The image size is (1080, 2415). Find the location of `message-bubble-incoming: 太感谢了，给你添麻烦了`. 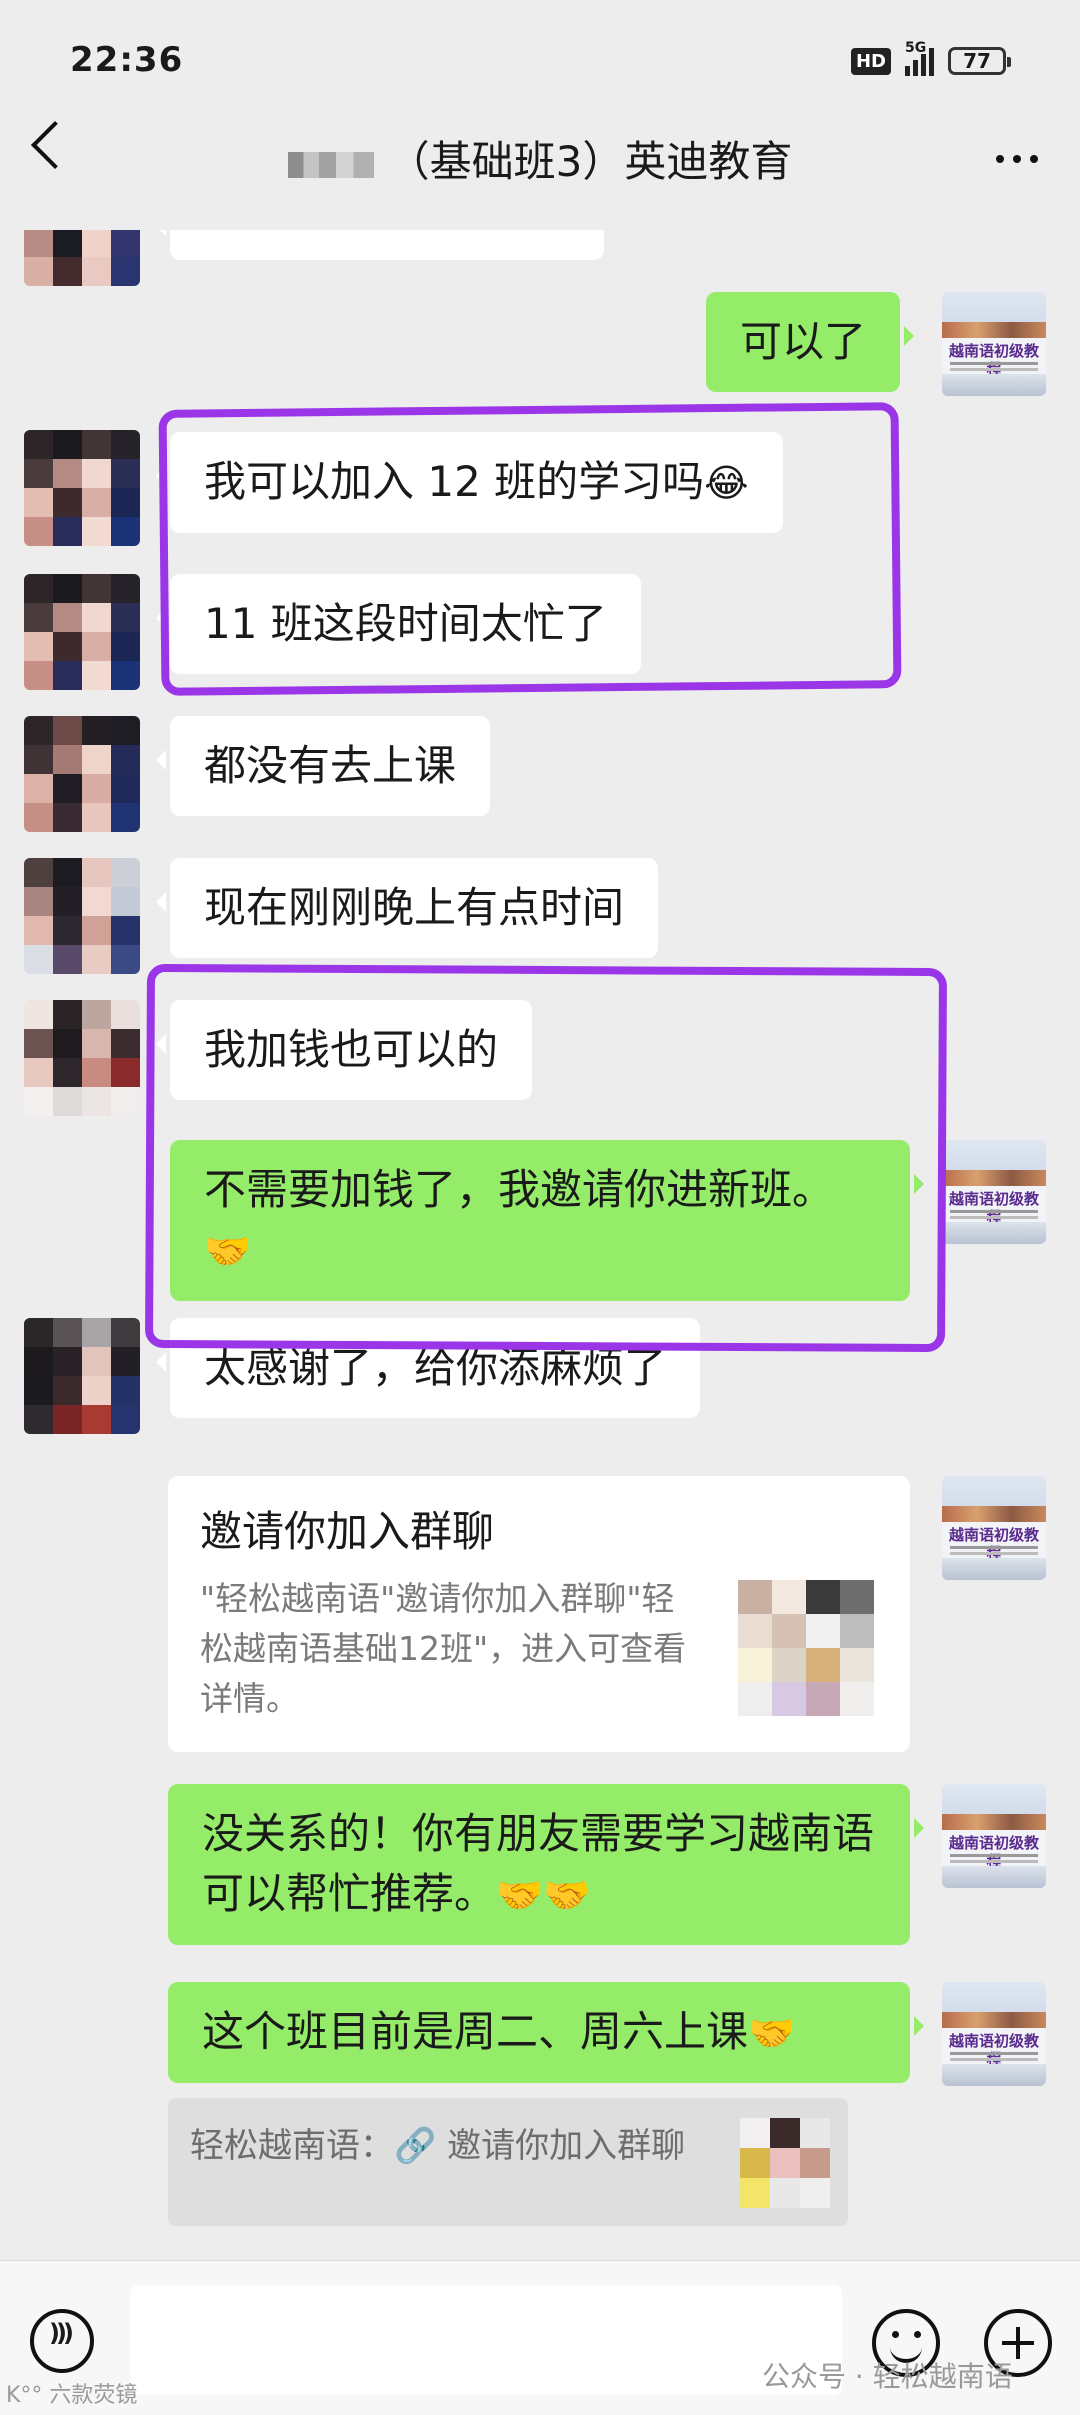

message-bubble-incoming: 太感谢了，给你添麻烦了 is located at coordinates (428, 1368).